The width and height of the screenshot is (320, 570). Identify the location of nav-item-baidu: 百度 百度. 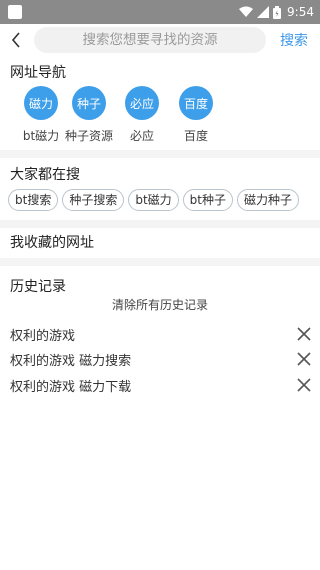
(196, 115).